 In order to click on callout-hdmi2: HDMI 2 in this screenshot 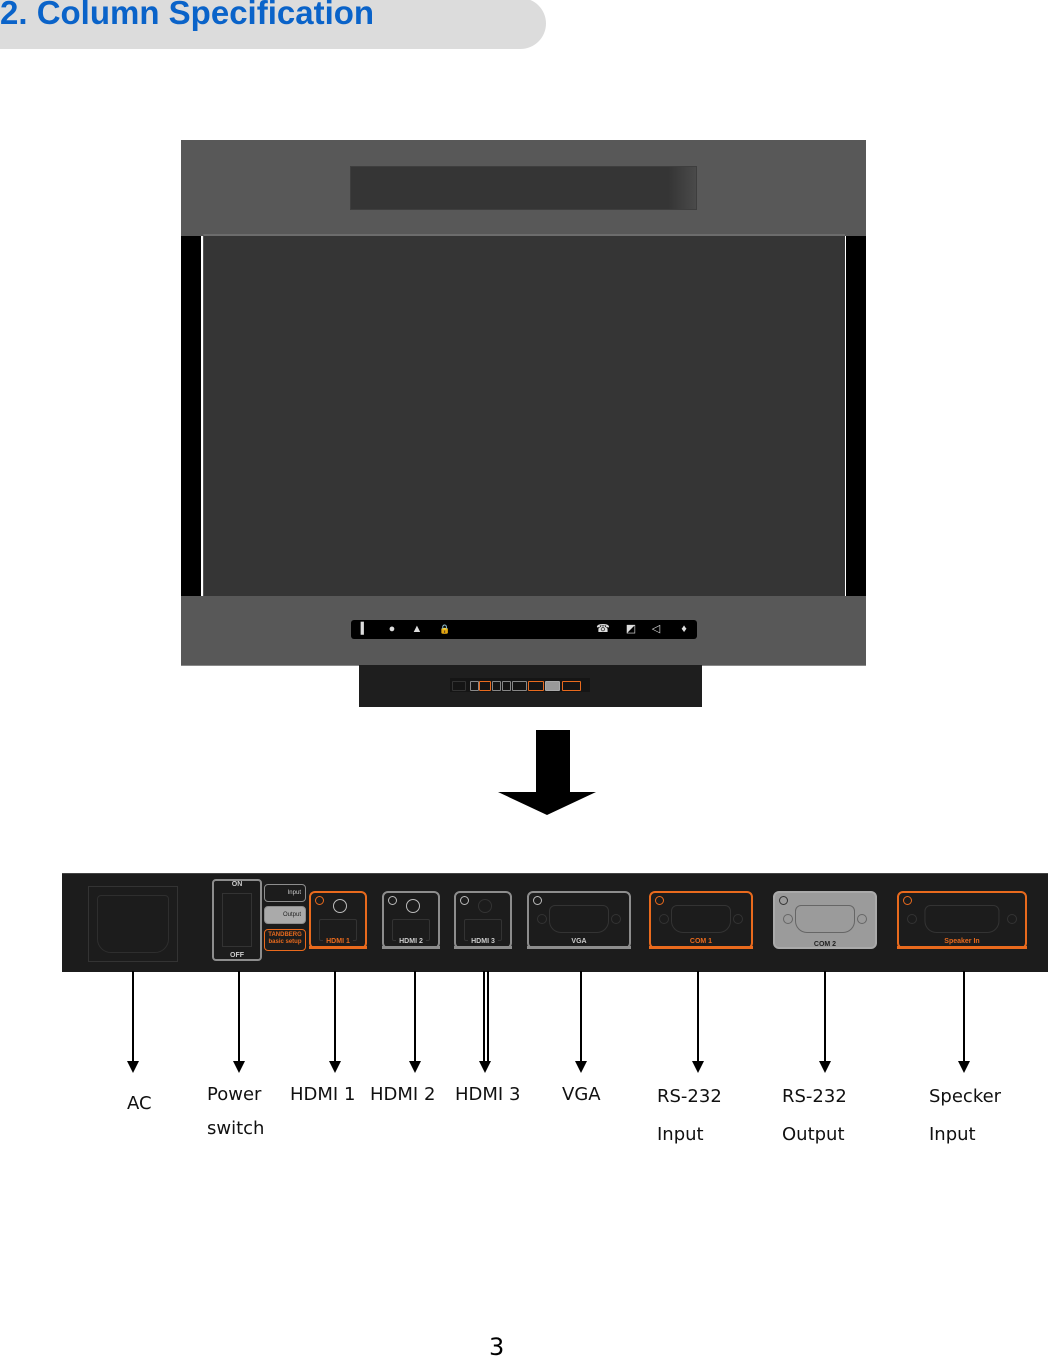, I will do `click(403, 1094)`.